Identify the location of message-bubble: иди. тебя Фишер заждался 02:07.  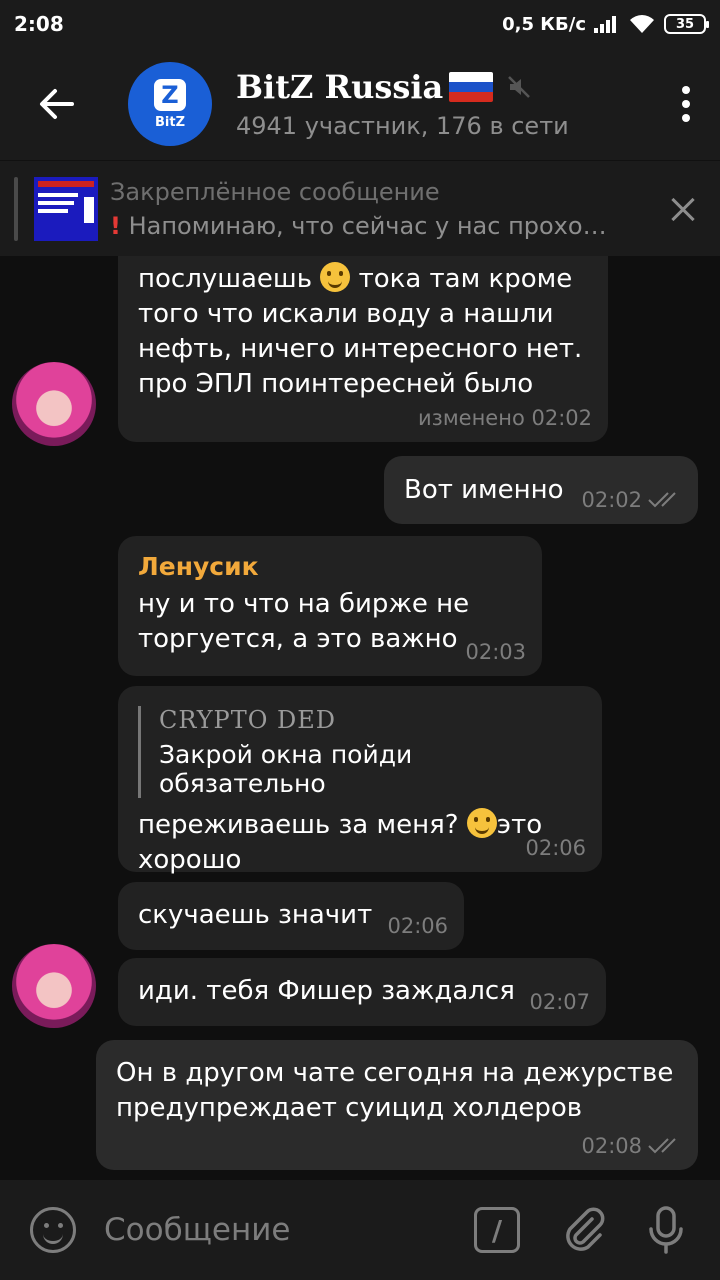
(362, 992).